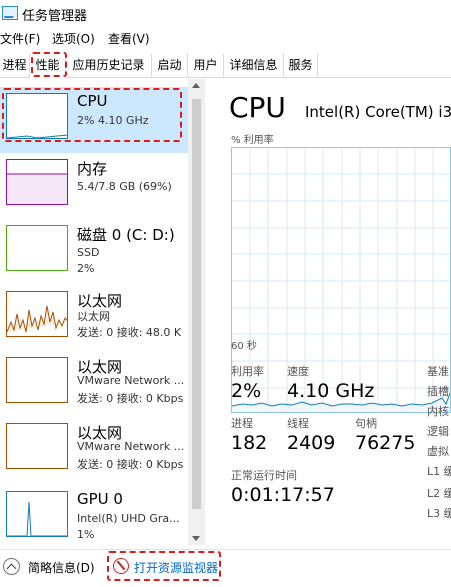 The height and width of the screenshot is (587, 451). I want to click on resource-title: CPU, so click(92, 101).